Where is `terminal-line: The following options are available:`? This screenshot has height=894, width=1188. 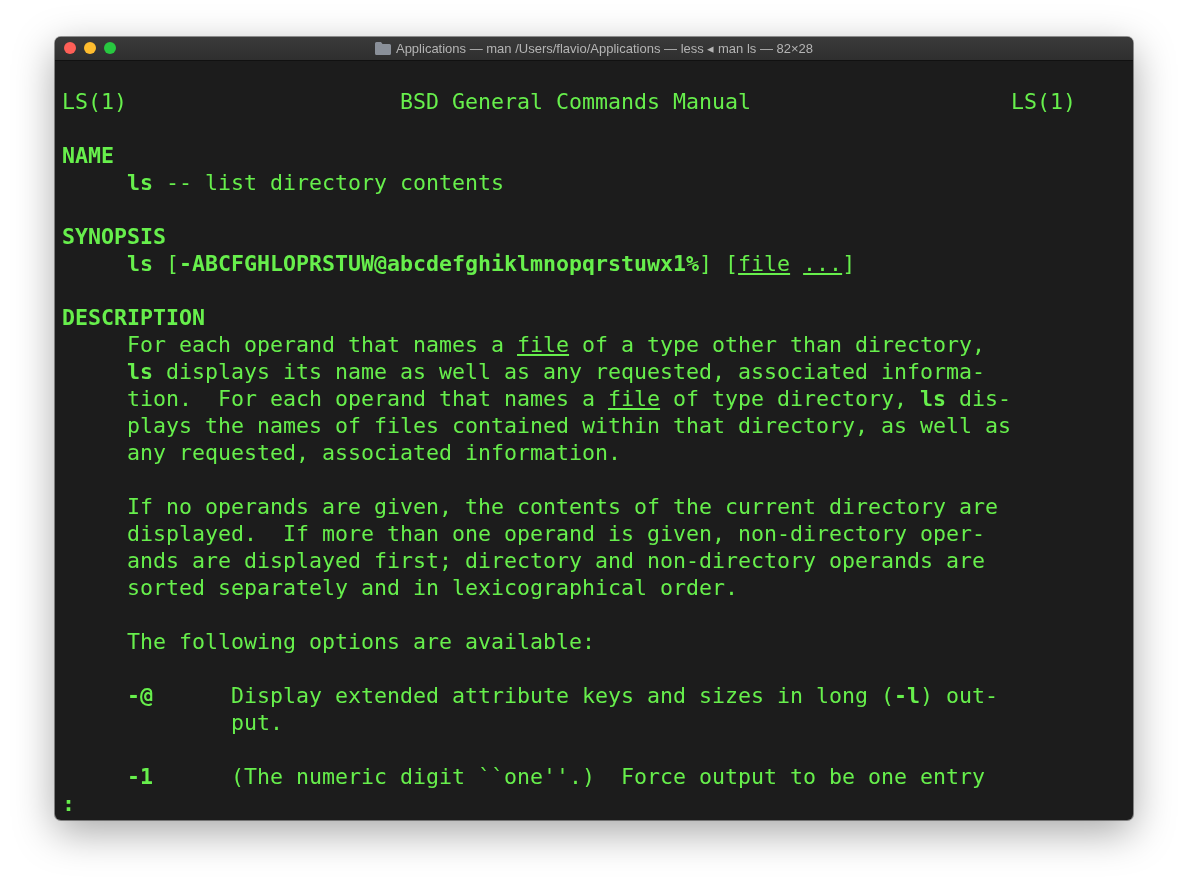 terminal-line: The following options are available: is located at coordinates (361, 641).